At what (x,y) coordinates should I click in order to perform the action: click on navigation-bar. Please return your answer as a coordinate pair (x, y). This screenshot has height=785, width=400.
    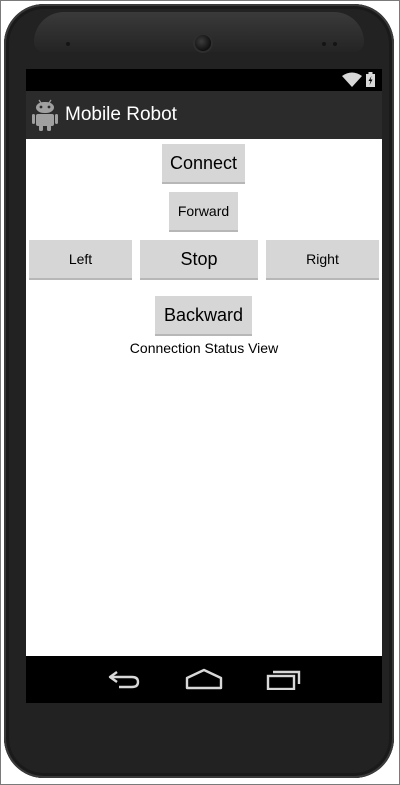
    Looking at the image, I should click on (204, 679).